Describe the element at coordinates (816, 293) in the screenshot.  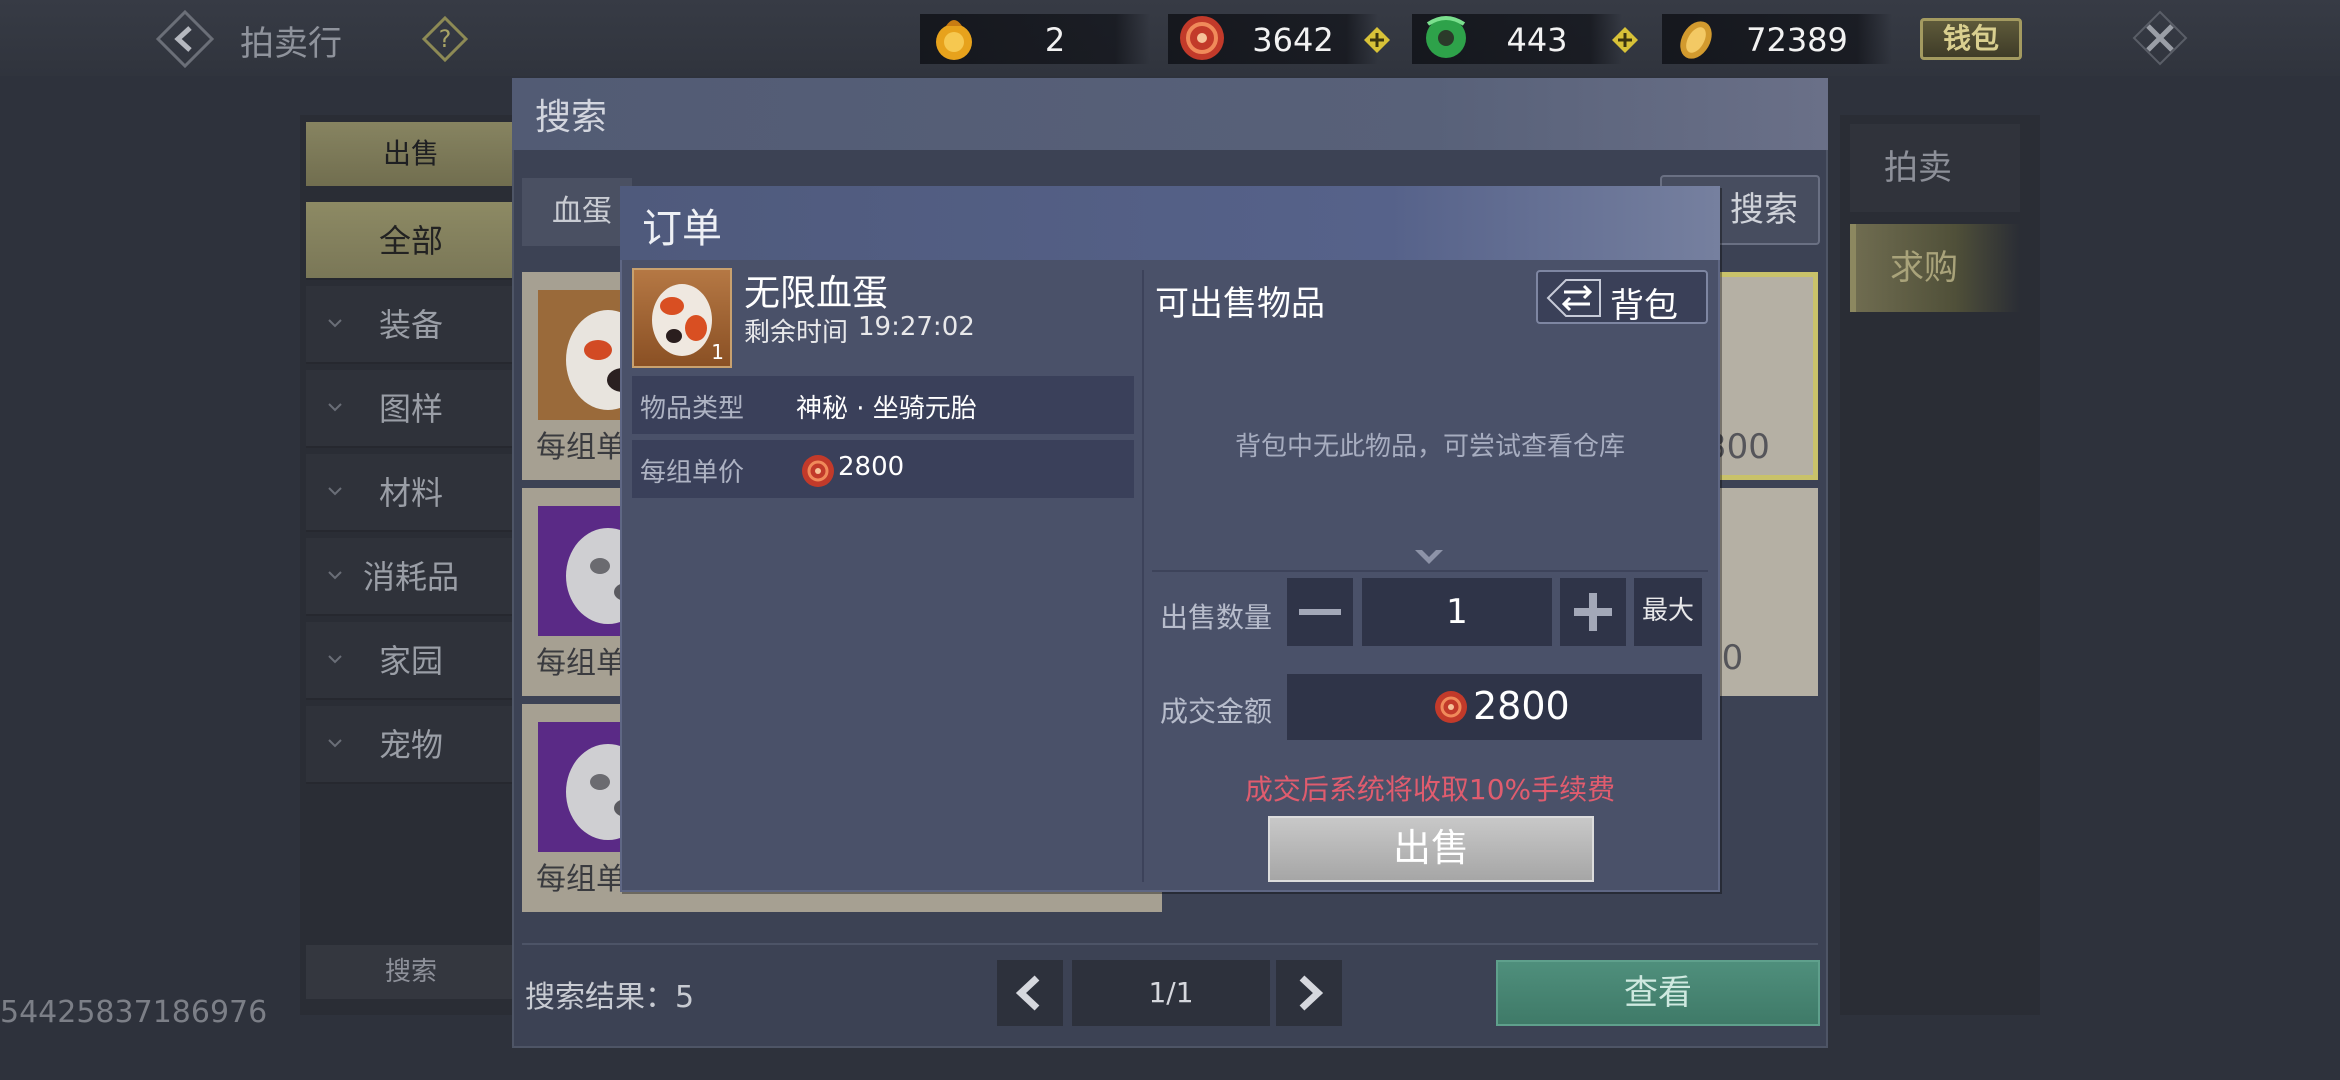
I see `item-name: 无限血蛋` at that location.